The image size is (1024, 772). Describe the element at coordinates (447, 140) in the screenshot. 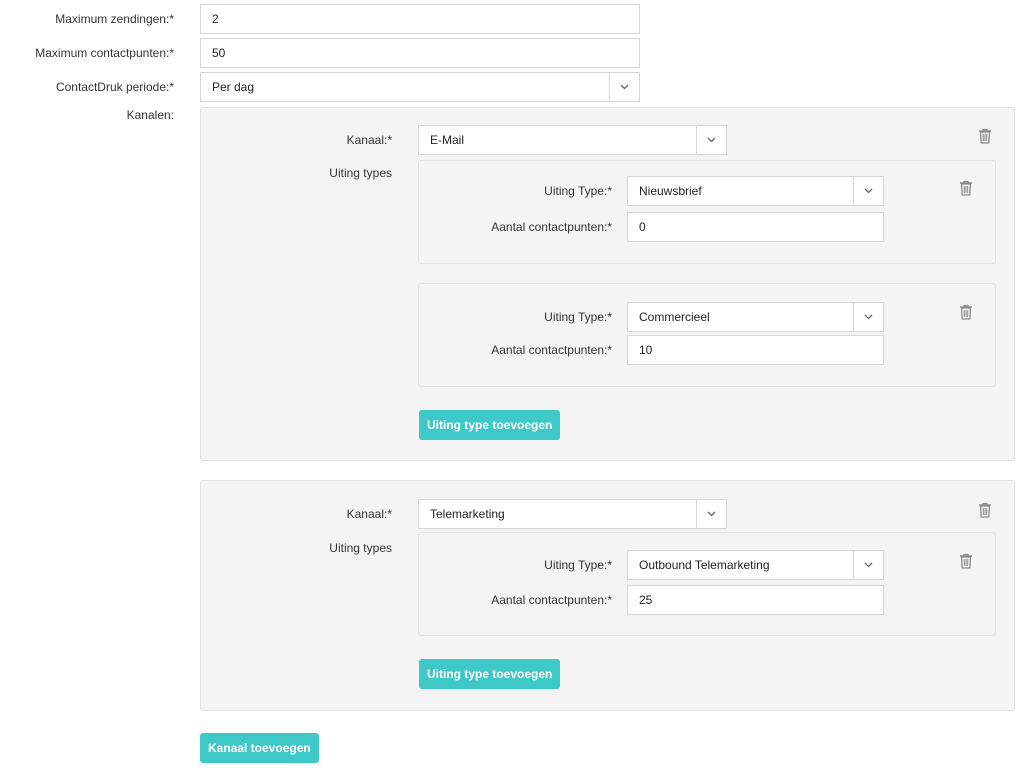

I see `kanaal-value: E-Mail` at that location.